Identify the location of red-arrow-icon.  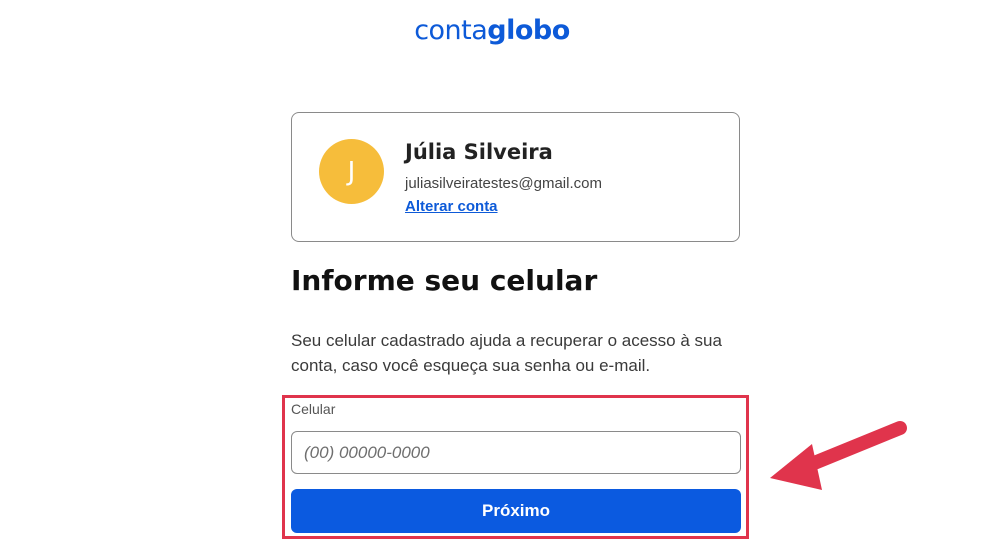
(838, 455).